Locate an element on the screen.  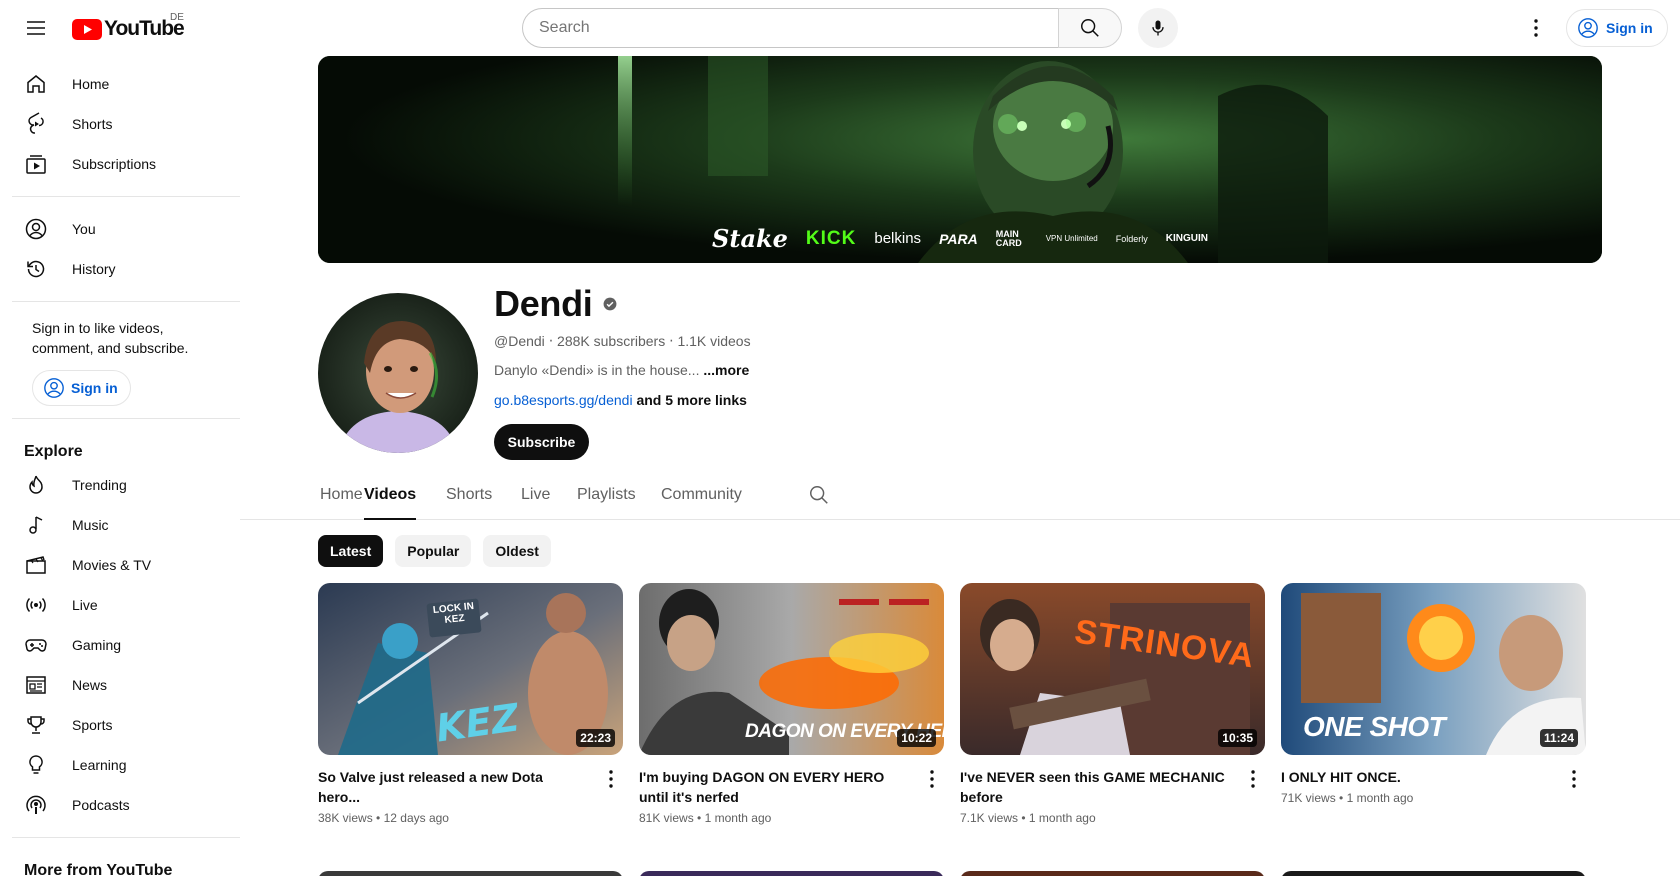
chip-latest: Latest is located at coordinates (351, 551).